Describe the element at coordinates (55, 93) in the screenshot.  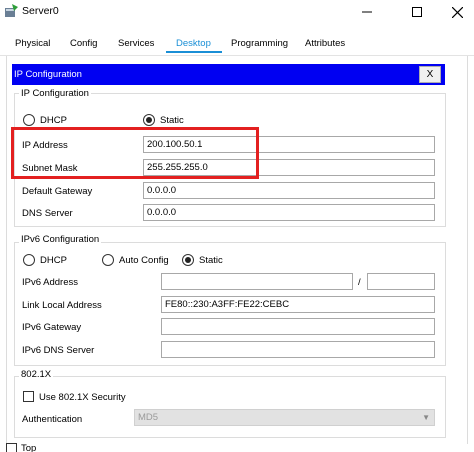
I see `ipv4-group-title: IP Configuration` at that location.